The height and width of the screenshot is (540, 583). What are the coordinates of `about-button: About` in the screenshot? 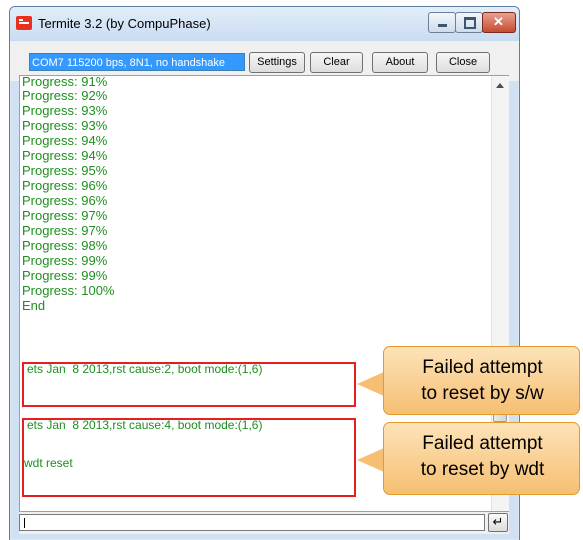 It's located at (400, 62).